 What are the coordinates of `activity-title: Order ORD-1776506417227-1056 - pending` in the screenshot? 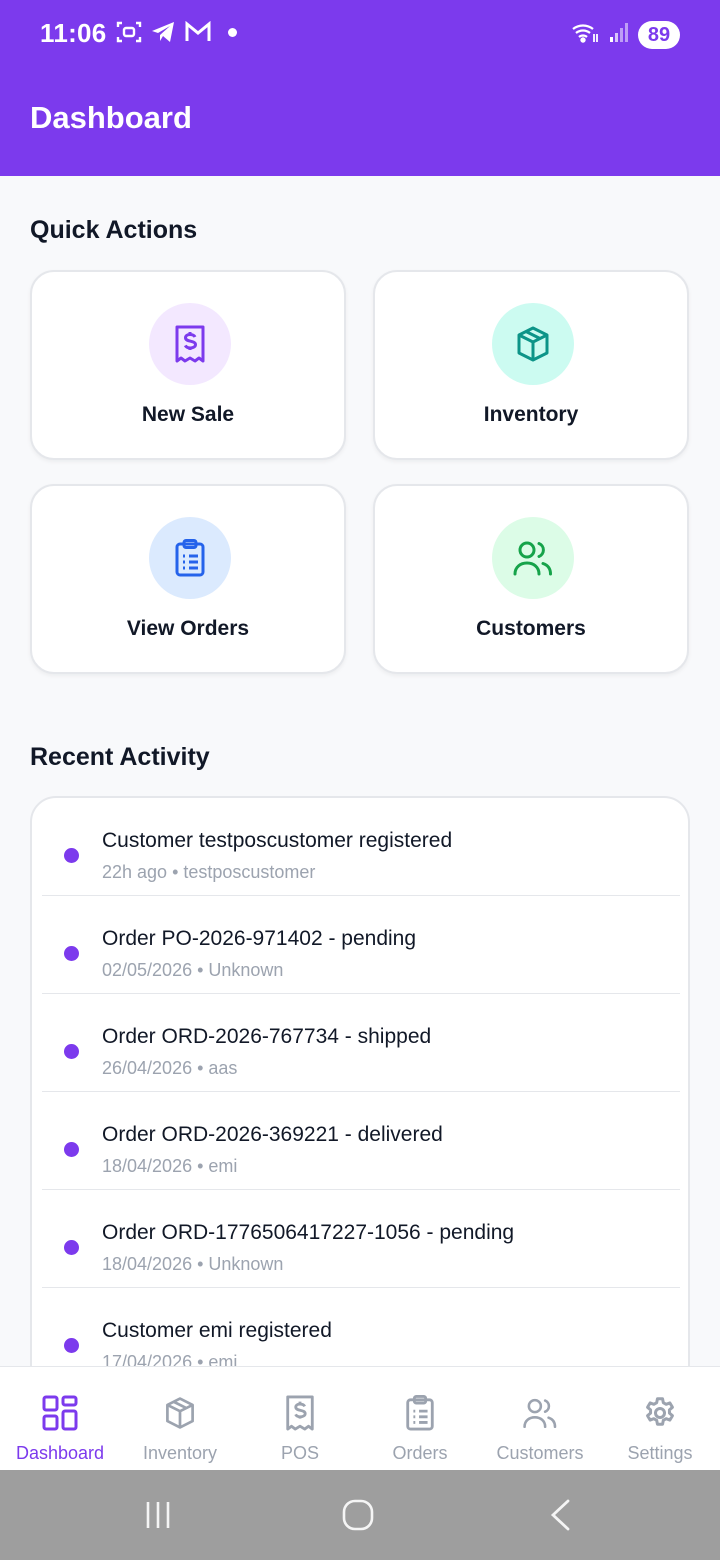 It's located at (308, 1232).